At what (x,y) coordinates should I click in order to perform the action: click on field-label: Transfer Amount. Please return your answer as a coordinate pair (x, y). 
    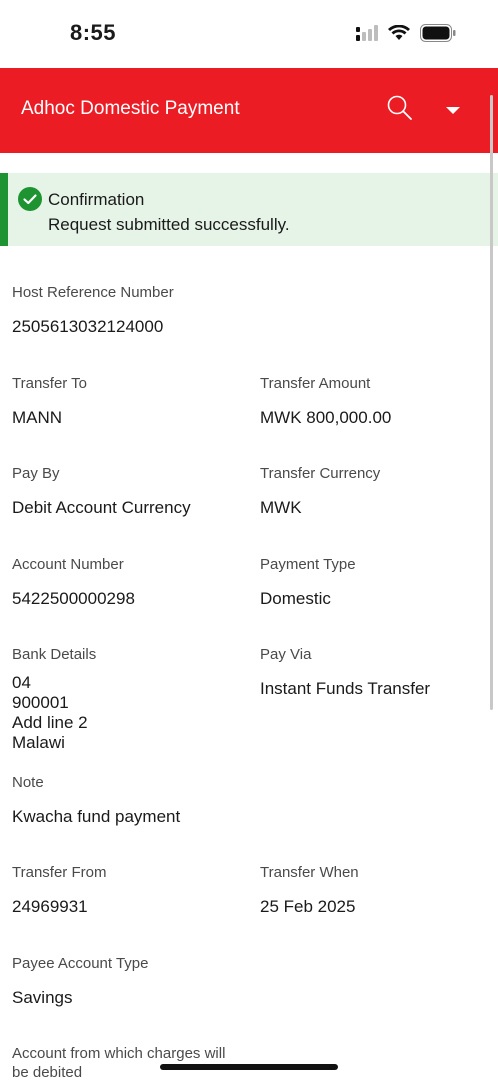
    Looking at the image, I should click on (315, 383).